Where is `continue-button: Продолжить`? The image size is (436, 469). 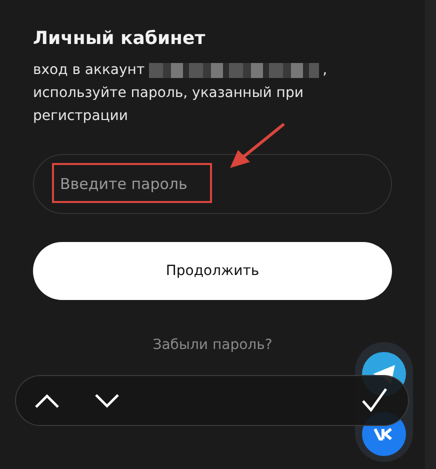
continue-button: Продолжить is located at coordinates (212, 271).